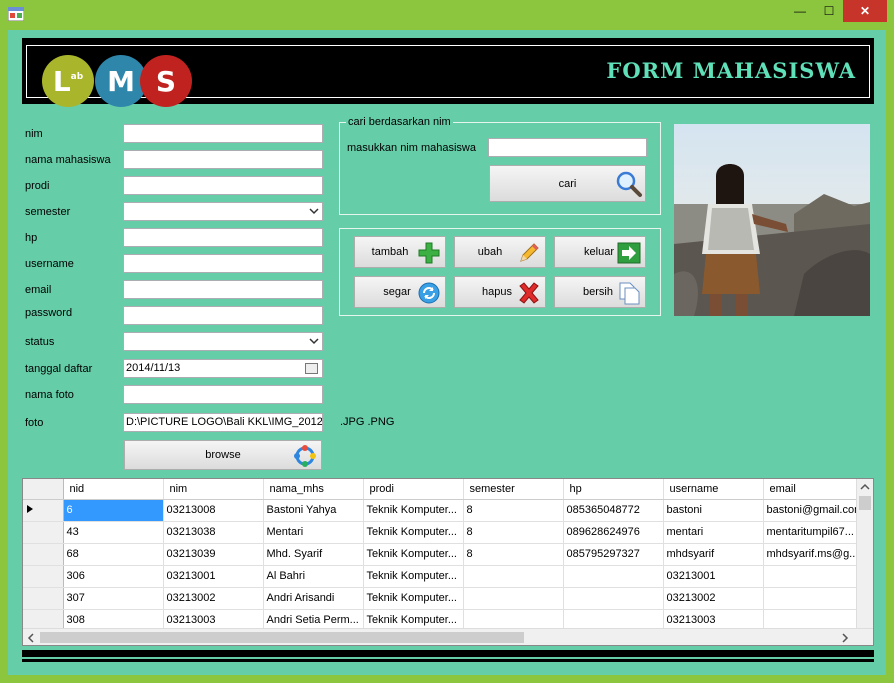 The width and height of the screenshot is (894, 683). What do you see at coordinates (600, 292) in the screenshot?
I see `bersih-button: bersih` at bounding box center [600, 292].